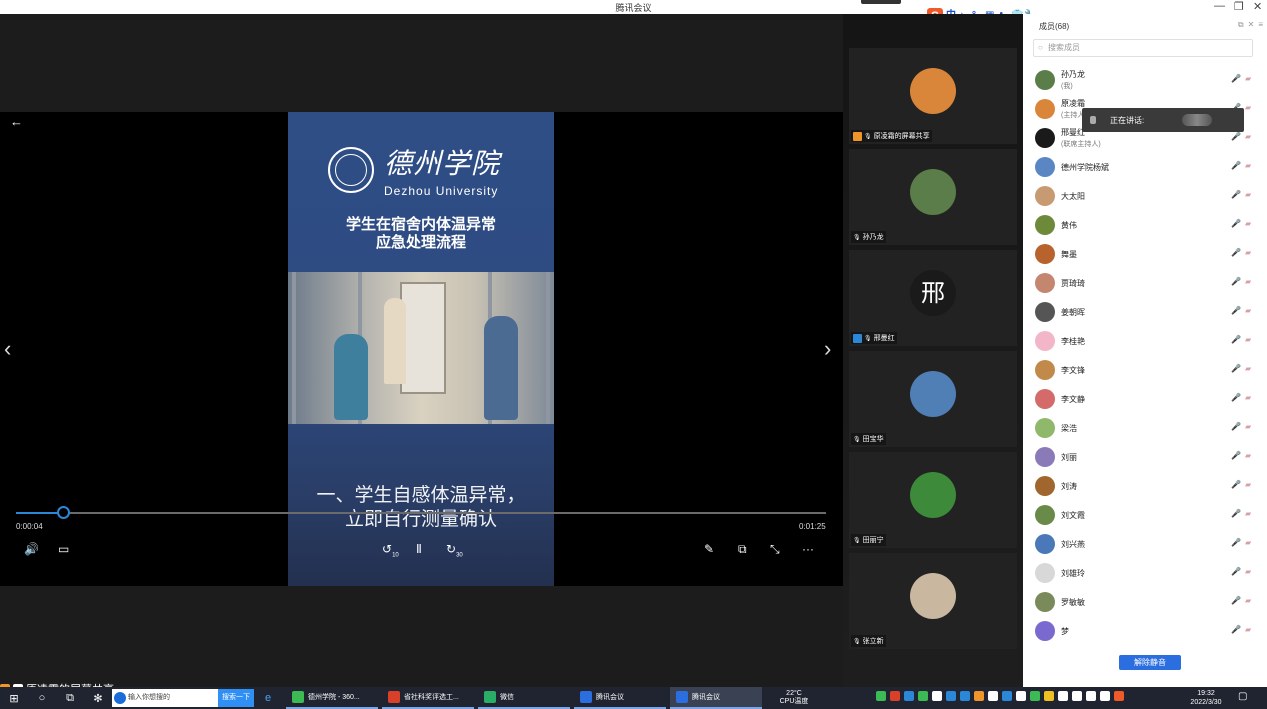  I want to click on member-row: 大太阳 🎤 ▰, so click(1145, 196).